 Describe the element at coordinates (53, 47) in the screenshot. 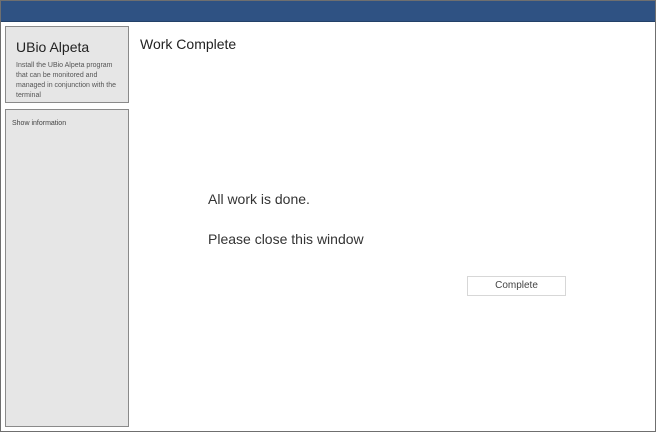

I see `product-title: UBio Alpeta` at that location.